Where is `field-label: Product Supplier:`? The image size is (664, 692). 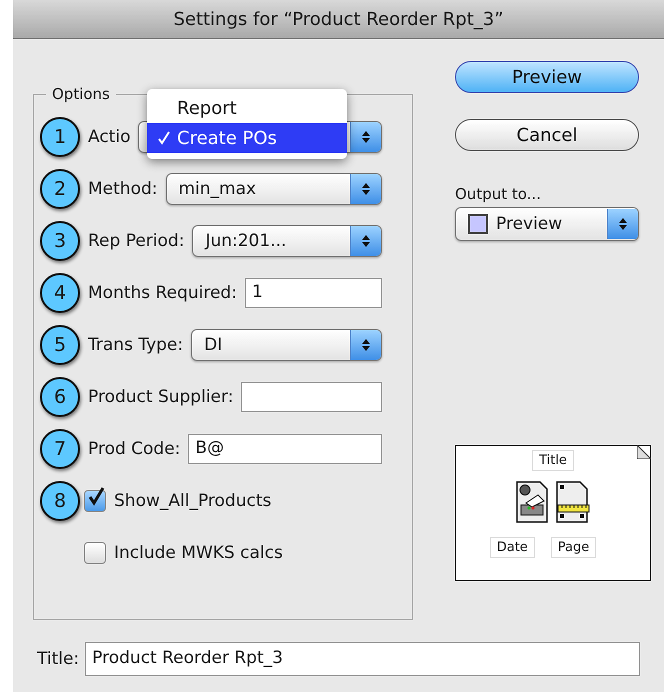 field-label: Product Supplier: is located at coordinates (161, 396).